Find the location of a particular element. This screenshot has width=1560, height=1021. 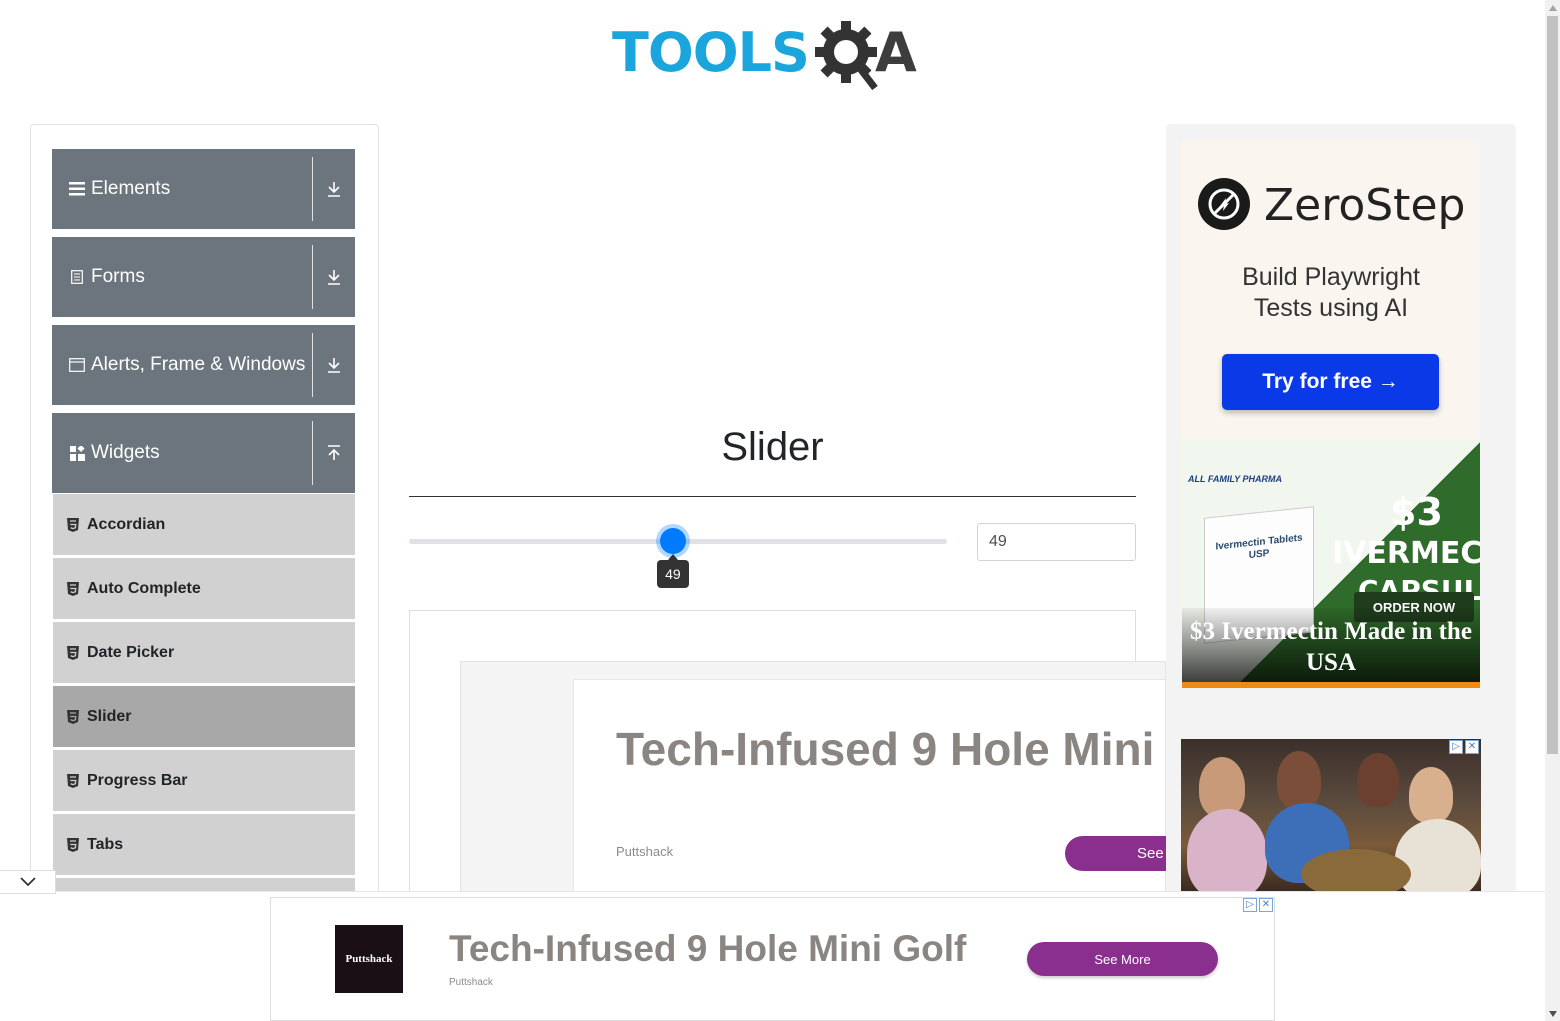

ad-price: $3 is located at coordinates (1416, 512).